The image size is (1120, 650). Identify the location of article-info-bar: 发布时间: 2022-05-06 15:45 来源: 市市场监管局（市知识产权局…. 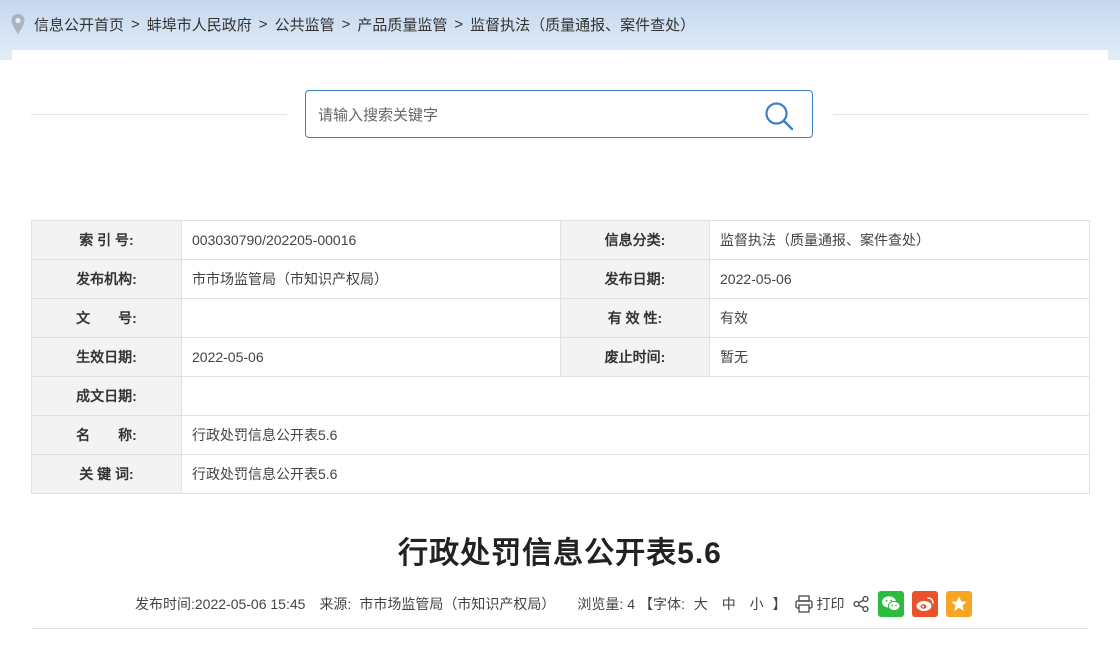
(554, 604).